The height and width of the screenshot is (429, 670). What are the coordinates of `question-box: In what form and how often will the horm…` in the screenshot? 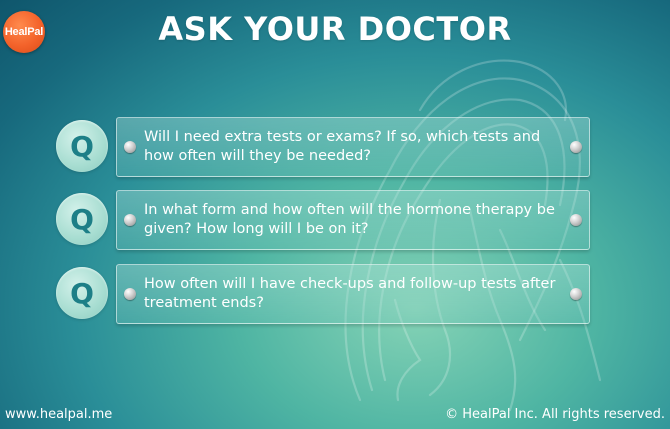 It's located at (353, 220).